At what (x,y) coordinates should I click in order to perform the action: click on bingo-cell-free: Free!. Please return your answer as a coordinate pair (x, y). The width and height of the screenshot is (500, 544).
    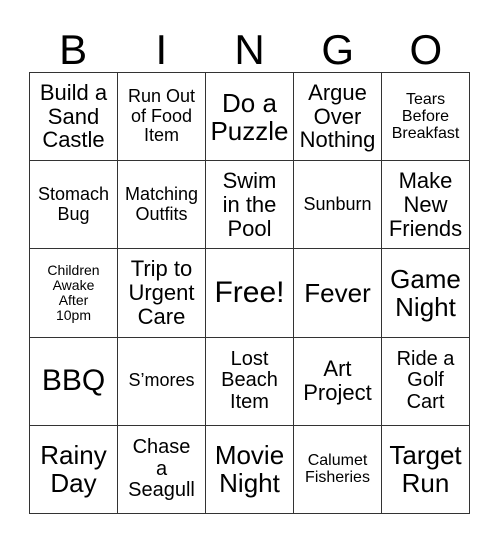
    Looking at the image, I should click on (250, 293).